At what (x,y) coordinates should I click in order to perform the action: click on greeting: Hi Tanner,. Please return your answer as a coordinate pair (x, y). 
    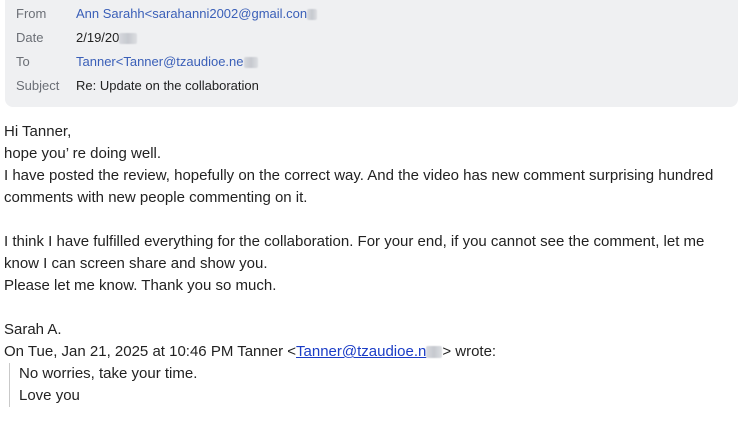
    Looking at the image, I should click on (38, 131).